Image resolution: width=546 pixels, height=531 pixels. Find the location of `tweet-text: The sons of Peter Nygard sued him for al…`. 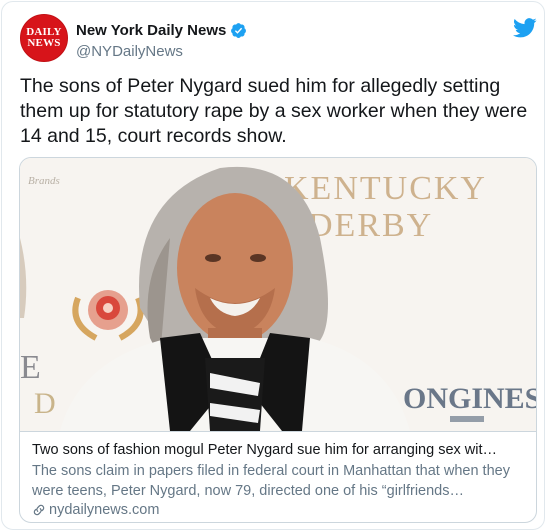

tweet-text: The sons of Peter Nygard sued him for al… is located at coordinates (274, 111).